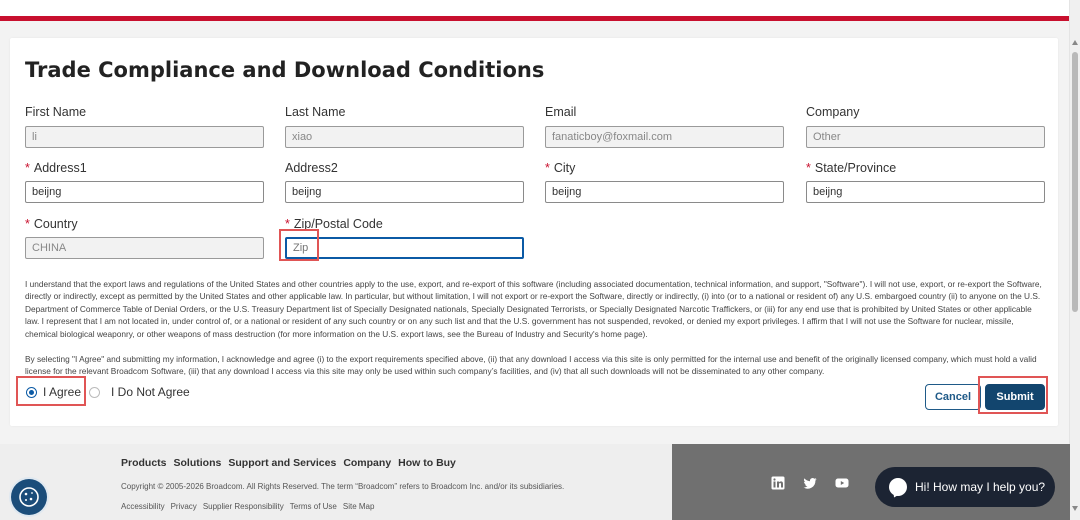 Image resolution: width=1080 pixels, height=520 pixels. I want to click on last-name-field, so click(404, 137).